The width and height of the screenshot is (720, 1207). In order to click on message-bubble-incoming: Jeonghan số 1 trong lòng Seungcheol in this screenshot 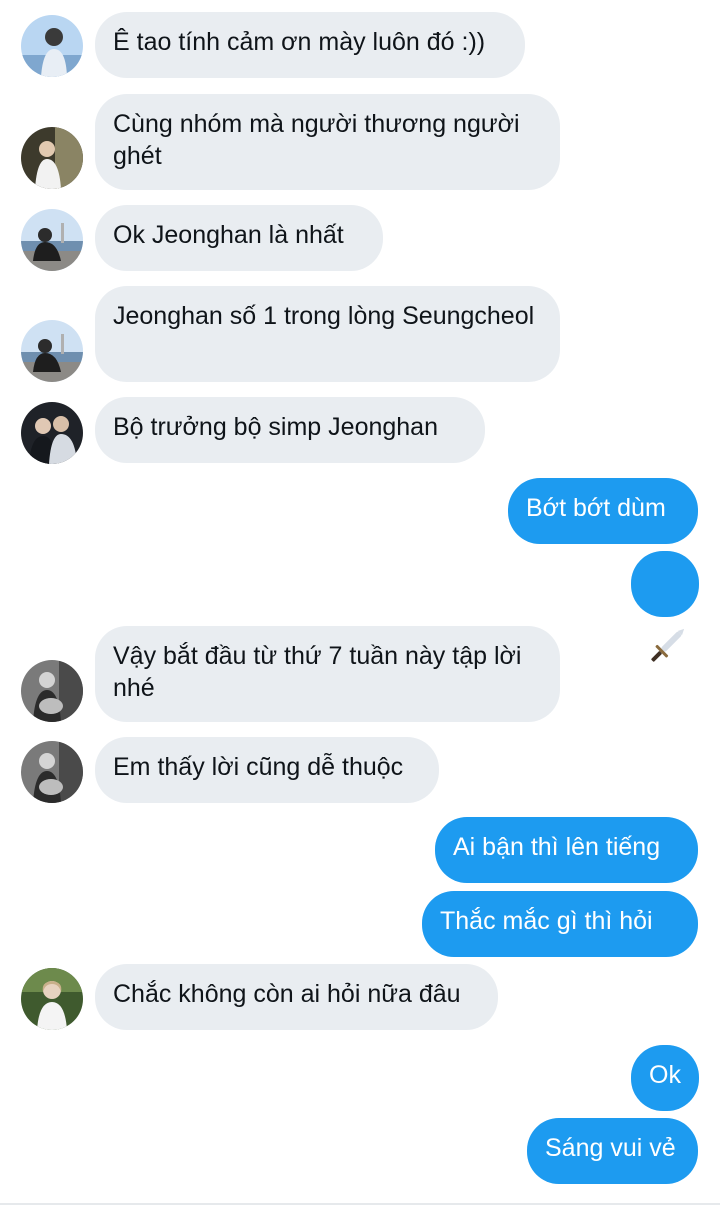, I will do `click(327, 334)`.